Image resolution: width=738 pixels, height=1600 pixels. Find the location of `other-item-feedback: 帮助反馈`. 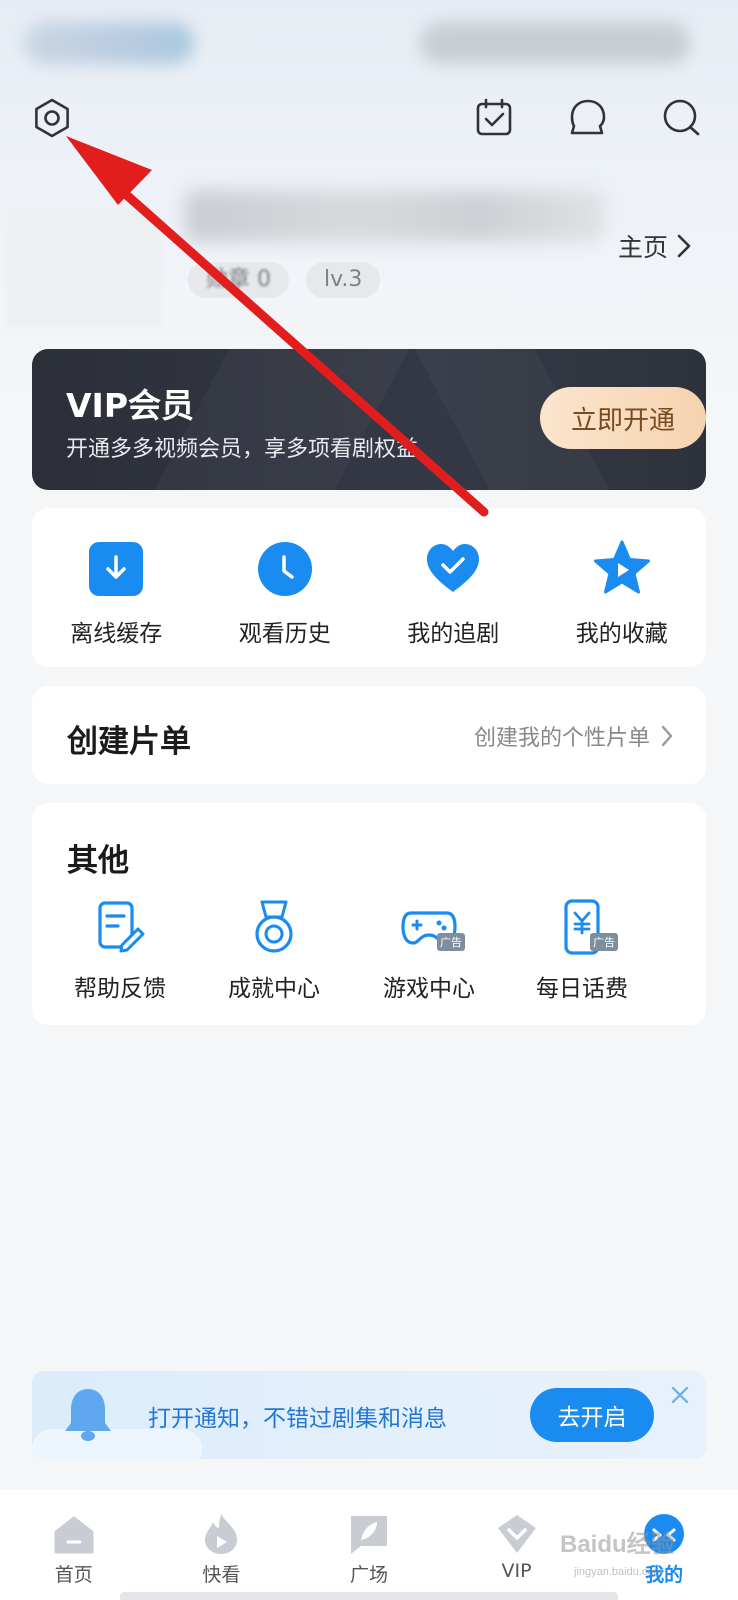

other-item-feedback: 帮助反馈 is located at coordinates (120, 951).